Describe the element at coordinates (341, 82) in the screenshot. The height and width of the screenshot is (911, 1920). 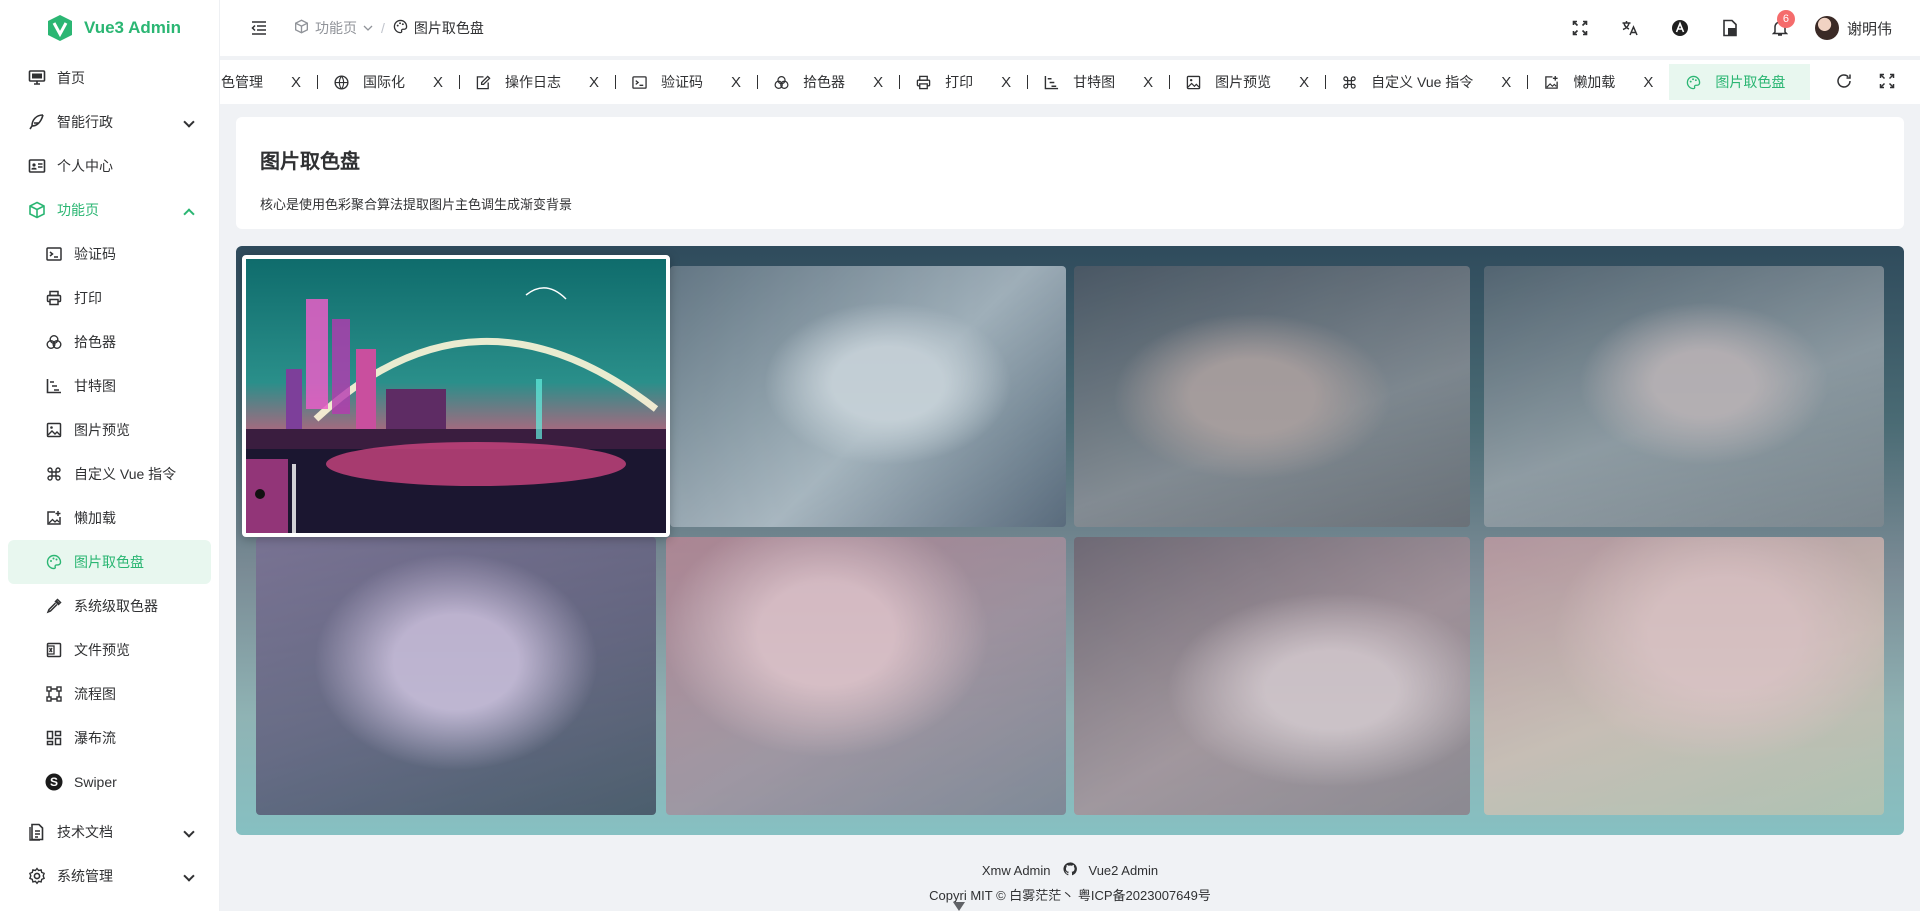
I see `globe-icon` at that location.